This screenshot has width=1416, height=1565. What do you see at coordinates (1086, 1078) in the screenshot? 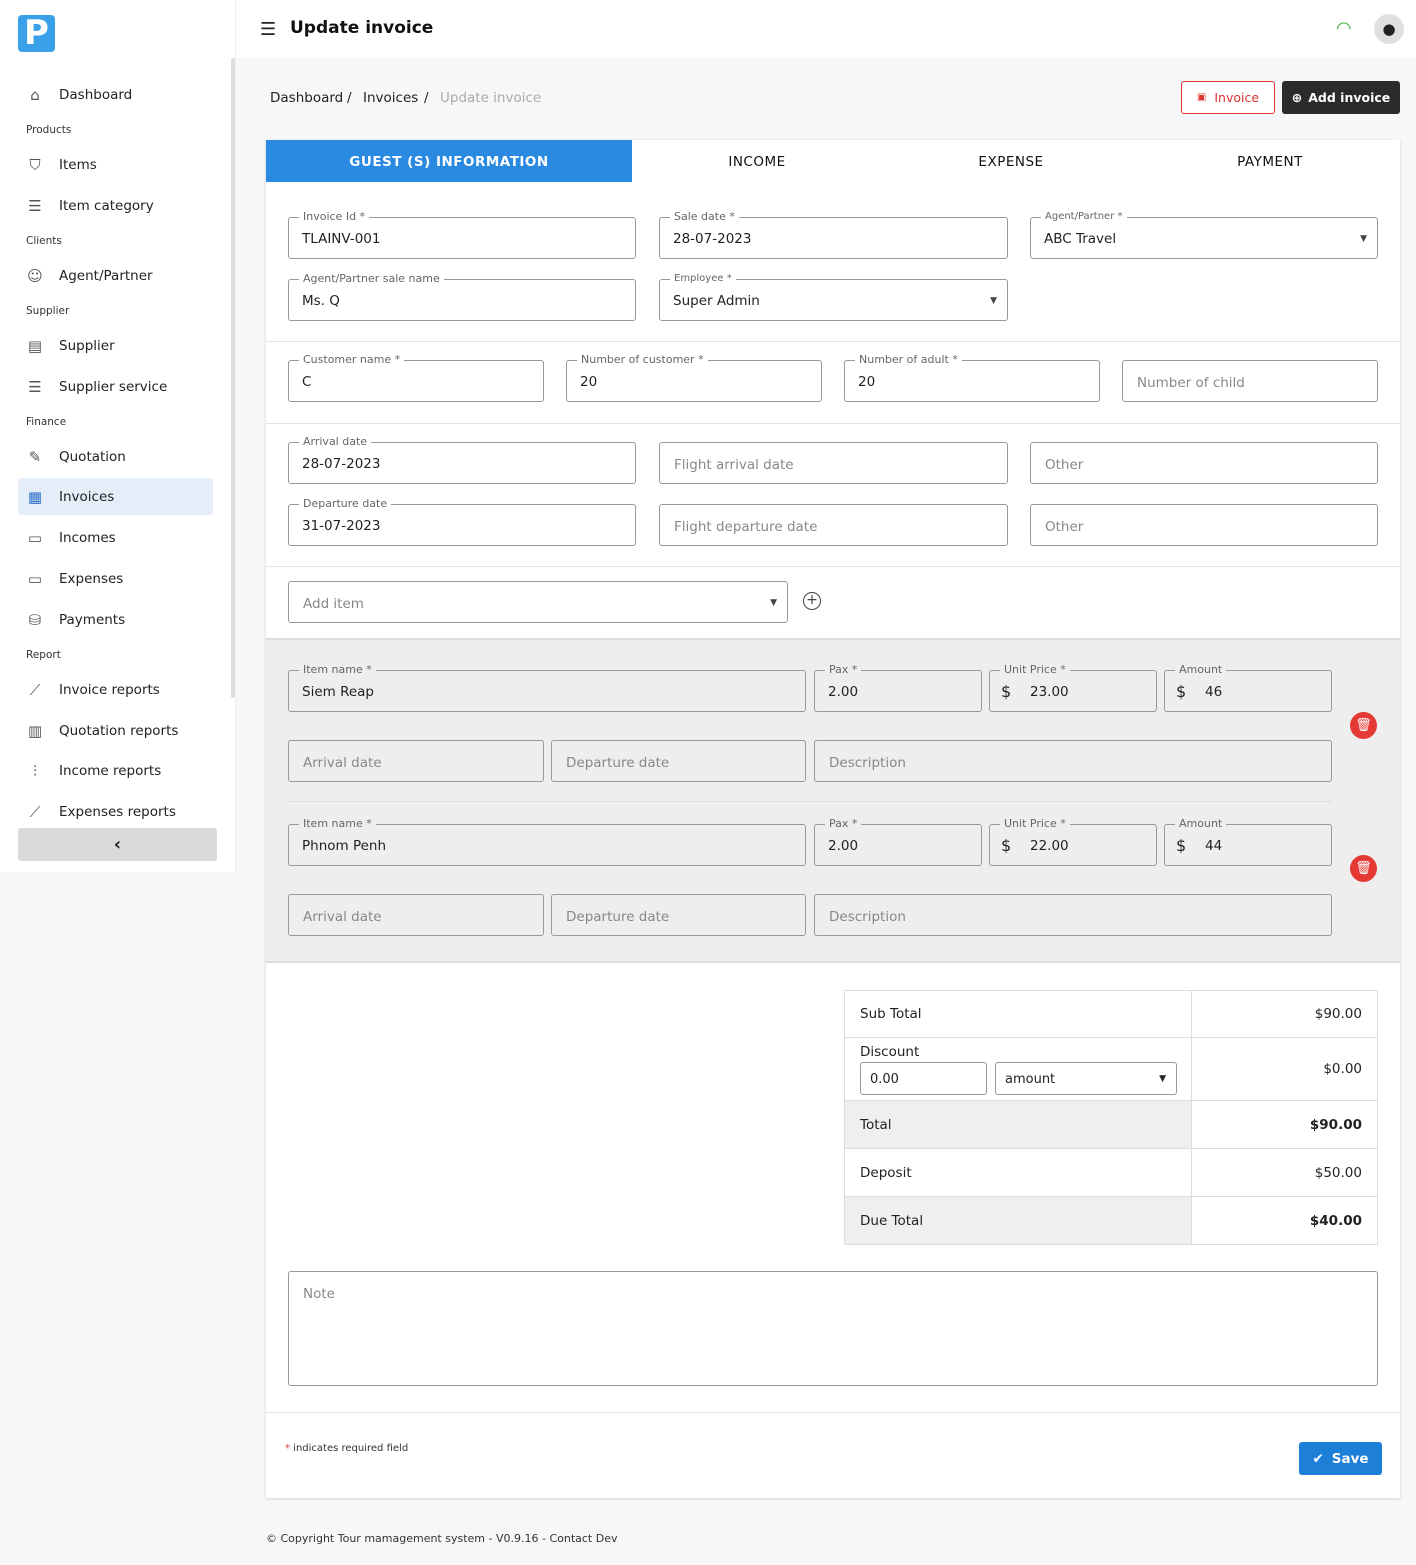
I see `discount-type-select: amount ▼` at bounding box center [1086, 1078].